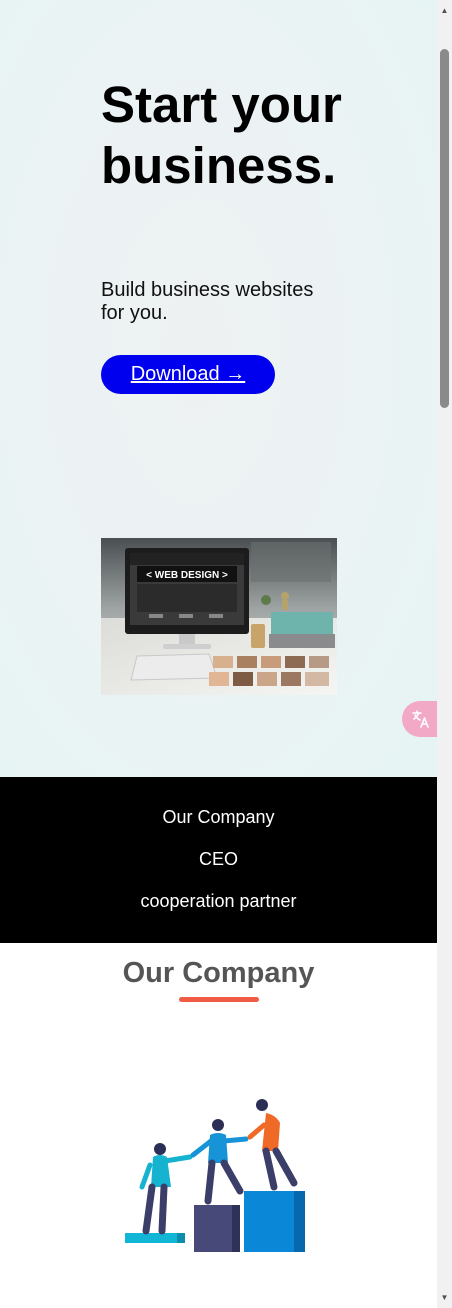 This screenshot has height=1308, width=452. I want to click on scroll-down-button: ▼, so click(444, 1297).